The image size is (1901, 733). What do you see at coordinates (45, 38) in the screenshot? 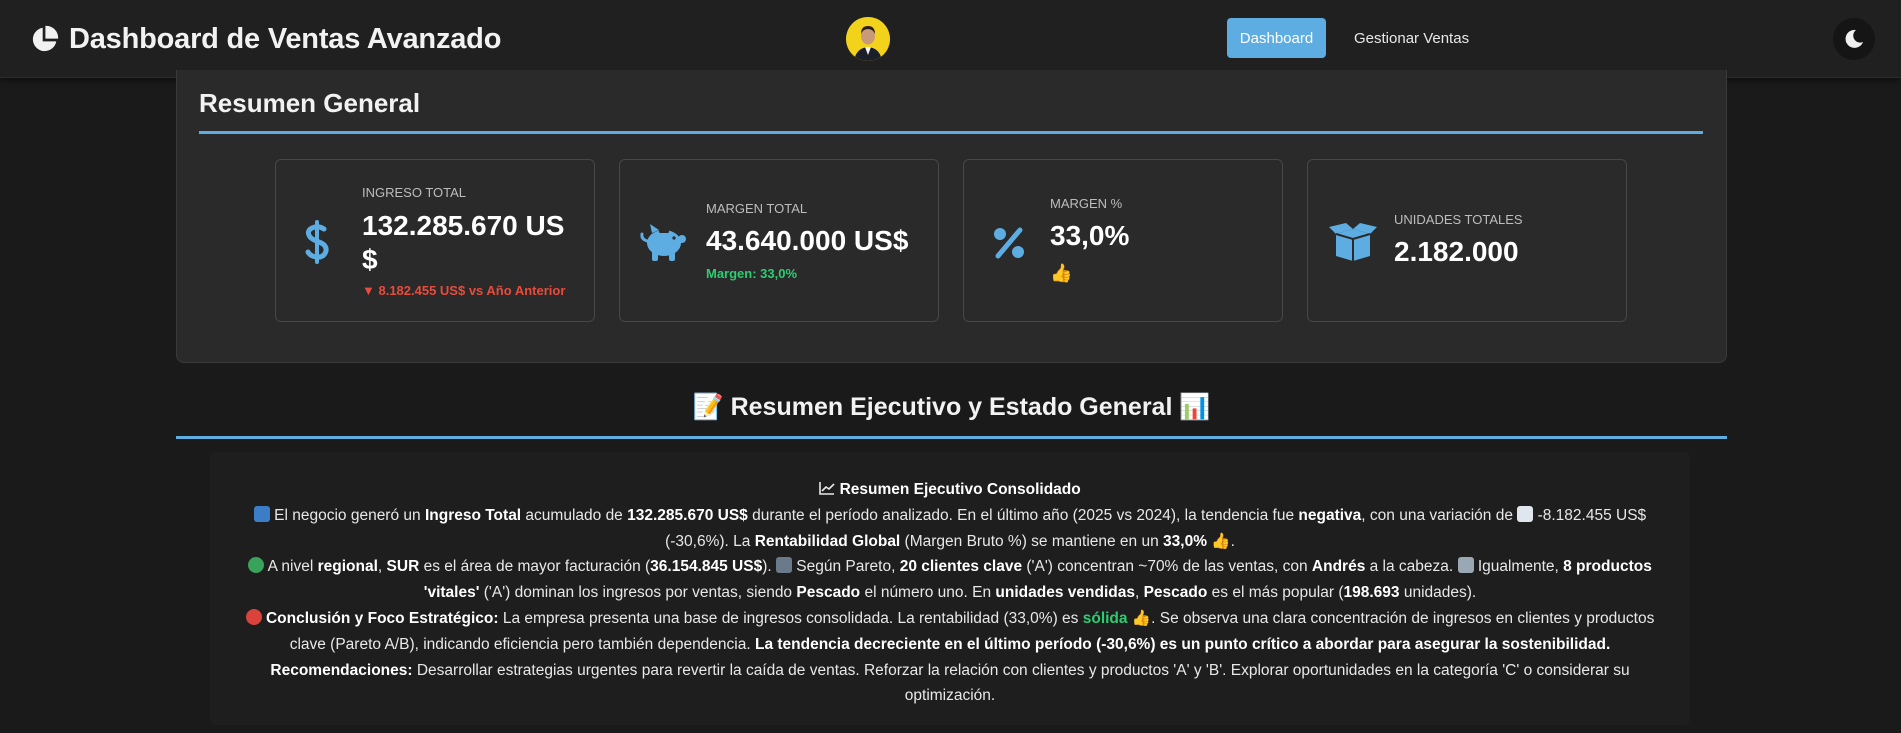
I see `pie-chart-icon` at bounding box center [45, 38].